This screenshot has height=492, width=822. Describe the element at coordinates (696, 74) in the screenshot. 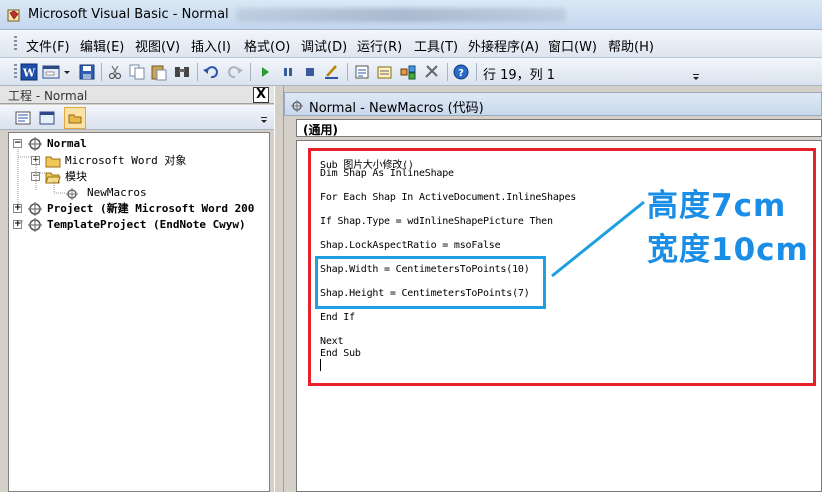

I see `toolbar-options-icon` at that location.